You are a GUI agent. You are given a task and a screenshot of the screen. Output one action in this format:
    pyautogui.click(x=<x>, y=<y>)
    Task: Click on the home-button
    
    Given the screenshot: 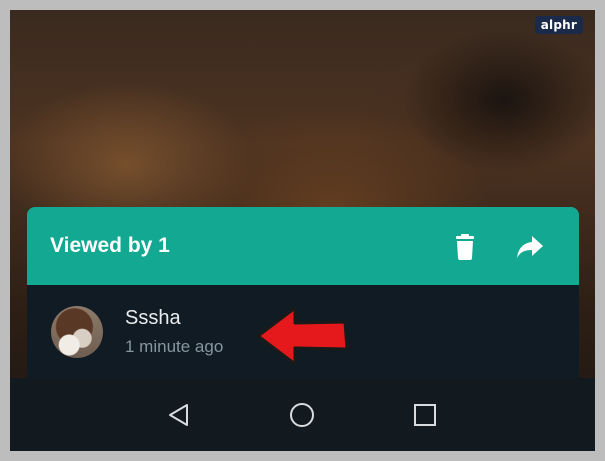 What is the action you would take?
    pyautogui.click(x=302, y=415)
    